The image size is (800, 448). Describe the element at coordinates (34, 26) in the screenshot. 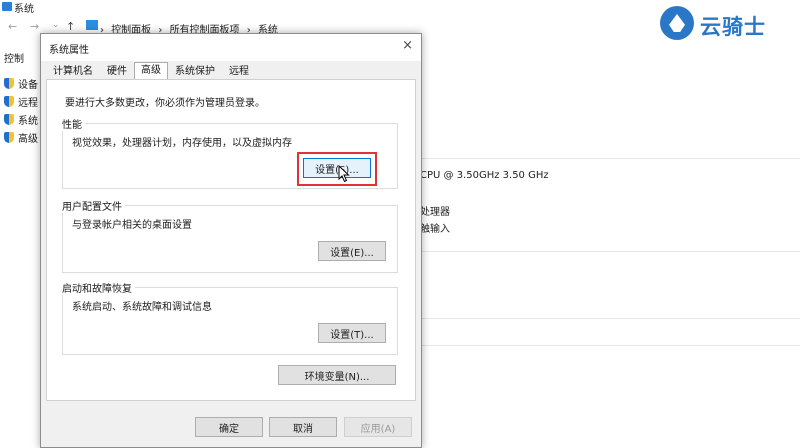

I see `forward-icon: →` at that location.